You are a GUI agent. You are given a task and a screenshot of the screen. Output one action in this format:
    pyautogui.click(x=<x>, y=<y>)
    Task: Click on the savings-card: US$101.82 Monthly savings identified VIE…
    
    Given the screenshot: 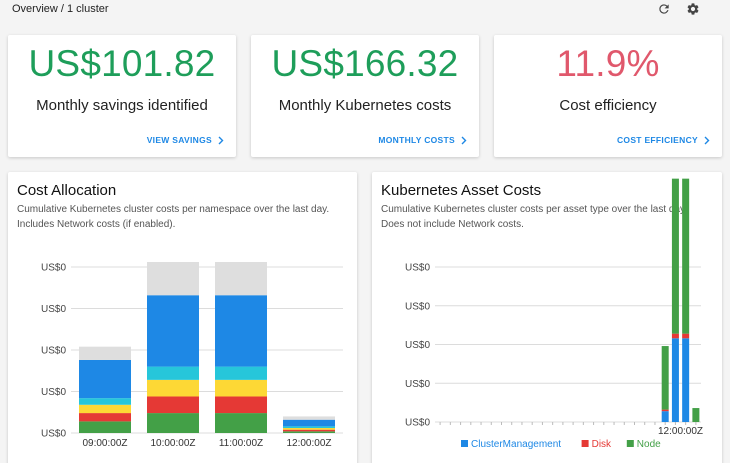 What is the action you would take?
    pyautogui.click(x=122, y=96)
    